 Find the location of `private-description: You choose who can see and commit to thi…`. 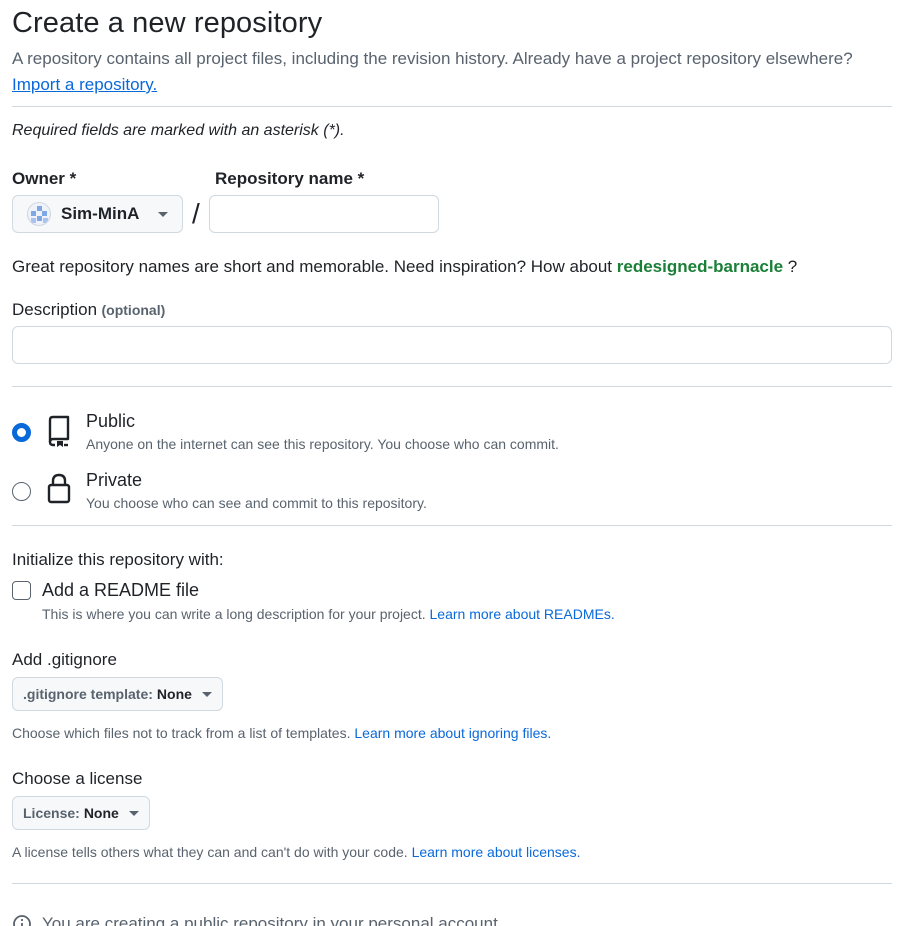

private-description: You choose who can see and commit to thi… is located at coordinates (256, 503).